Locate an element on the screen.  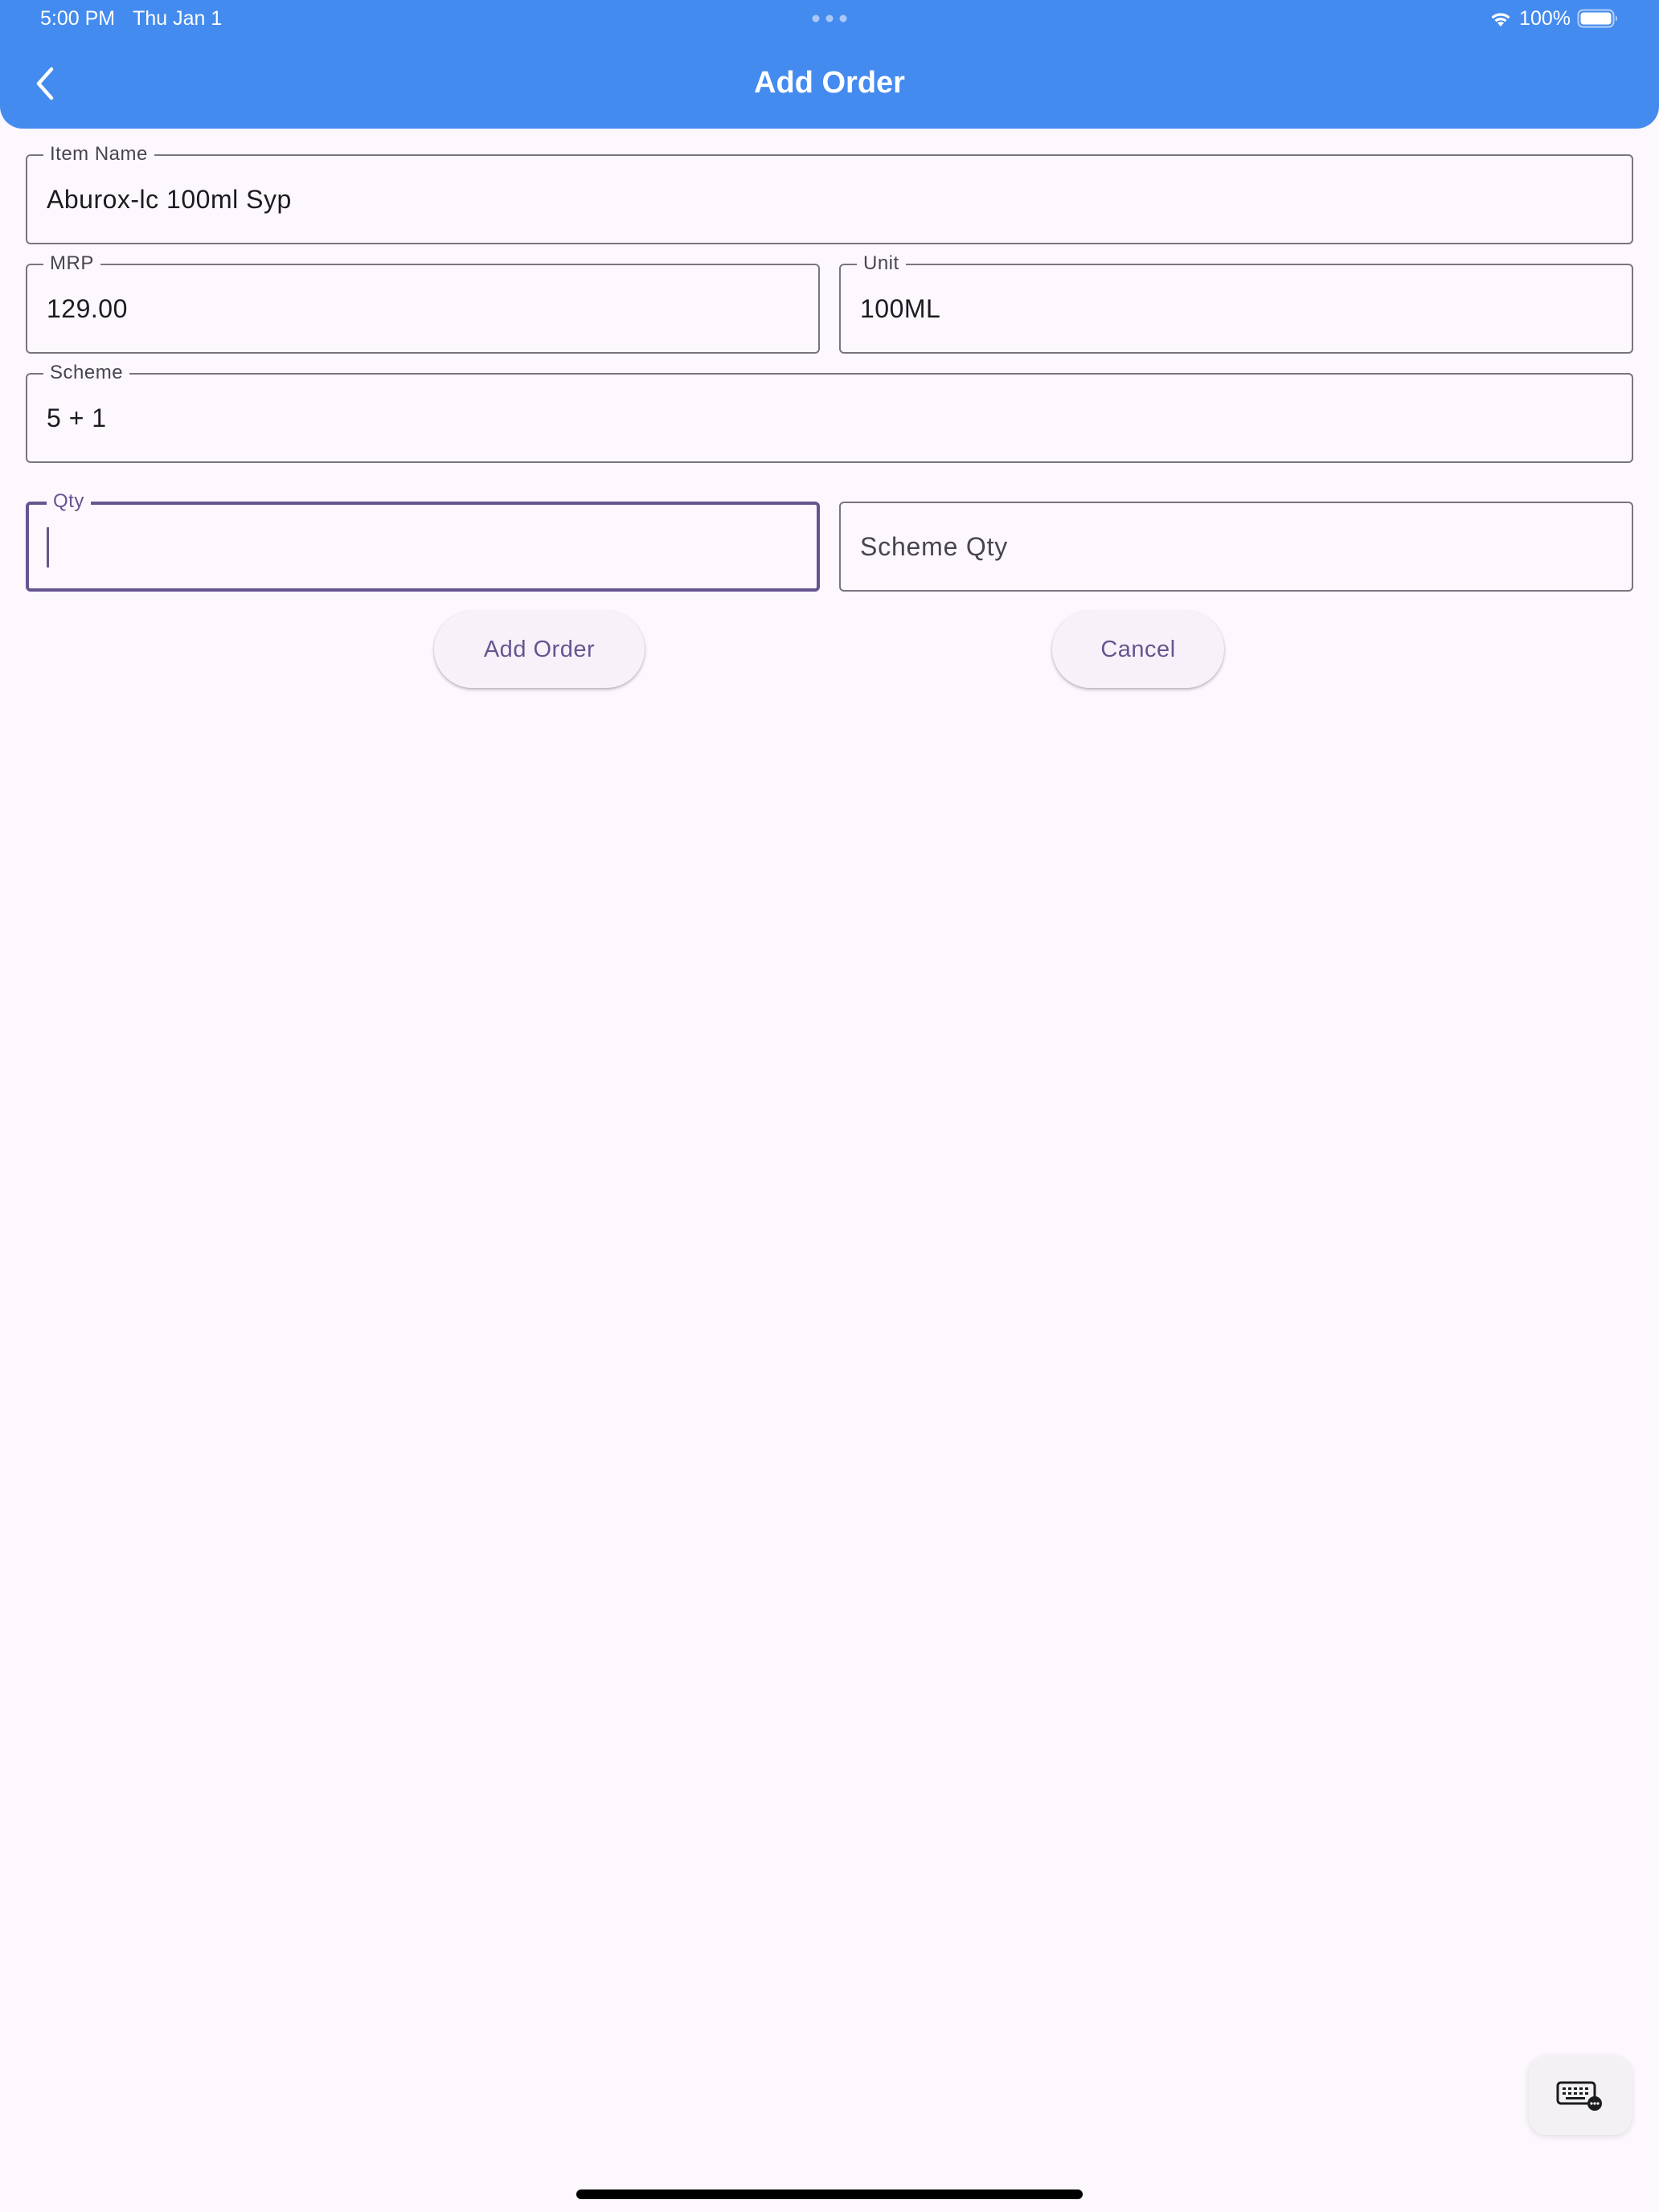
scheme-value: 5 + 1 is located at coordinates (77, 417).